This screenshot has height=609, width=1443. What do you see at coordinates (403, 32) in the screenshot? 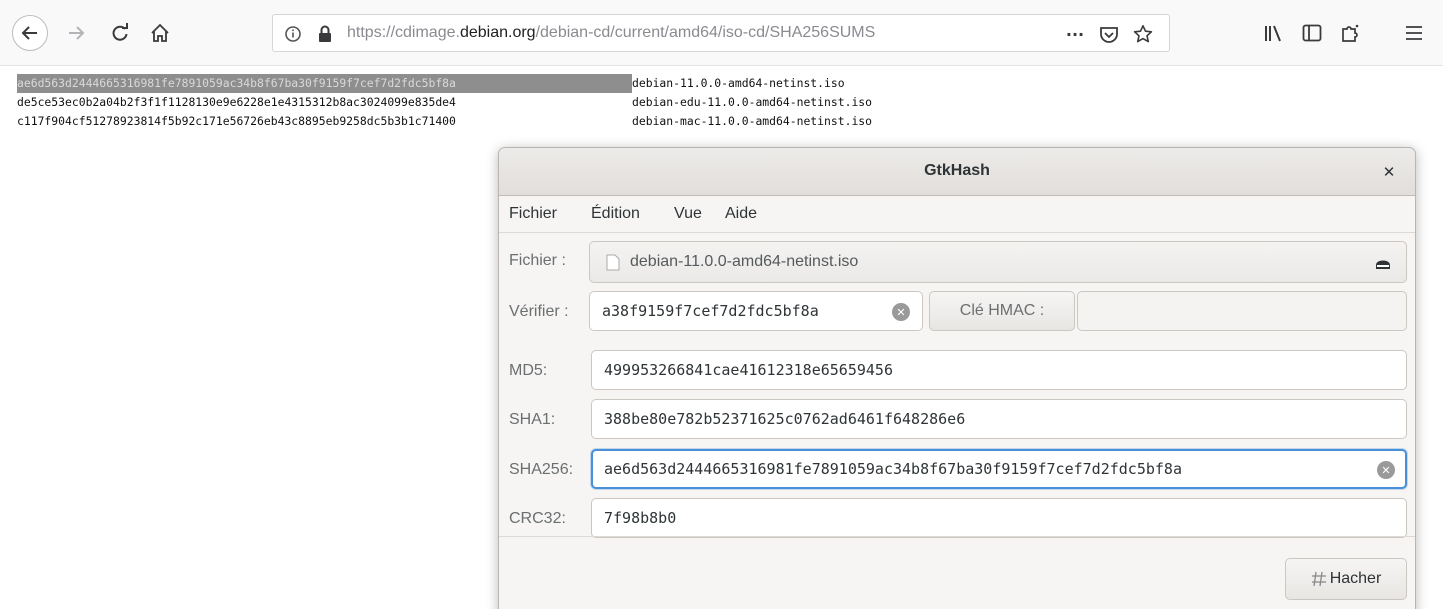
I see `url-prefix: https://cdimage.` at bounding box center [403, 32].